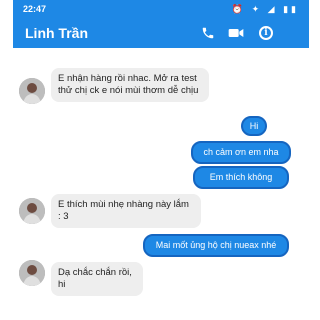 The height and width of the screenshot is (320, 320). What do you see at coordinates (241, 177) in the screenshot?
I see `message-outgoing: Em thích không` at bounding box center [241, 177].